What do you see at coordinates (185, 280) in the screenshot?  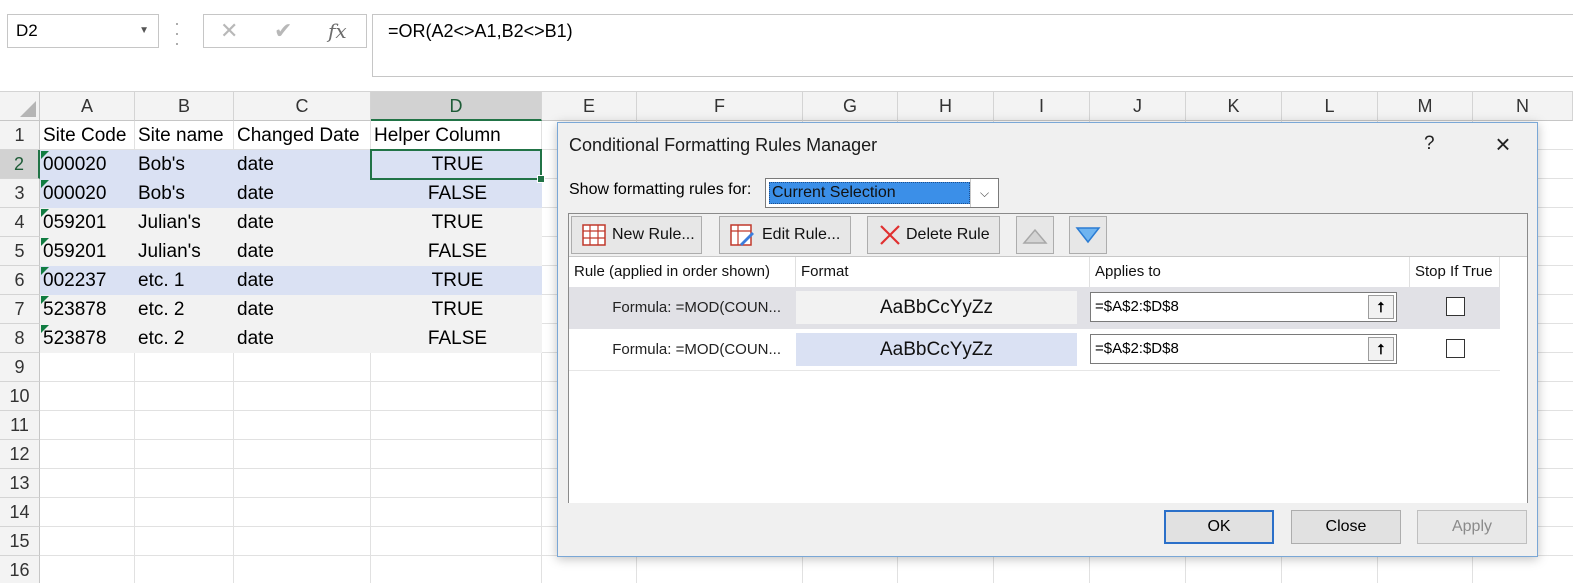 I see `cell-b6: etc. 1` at bounding box center [185, 280].